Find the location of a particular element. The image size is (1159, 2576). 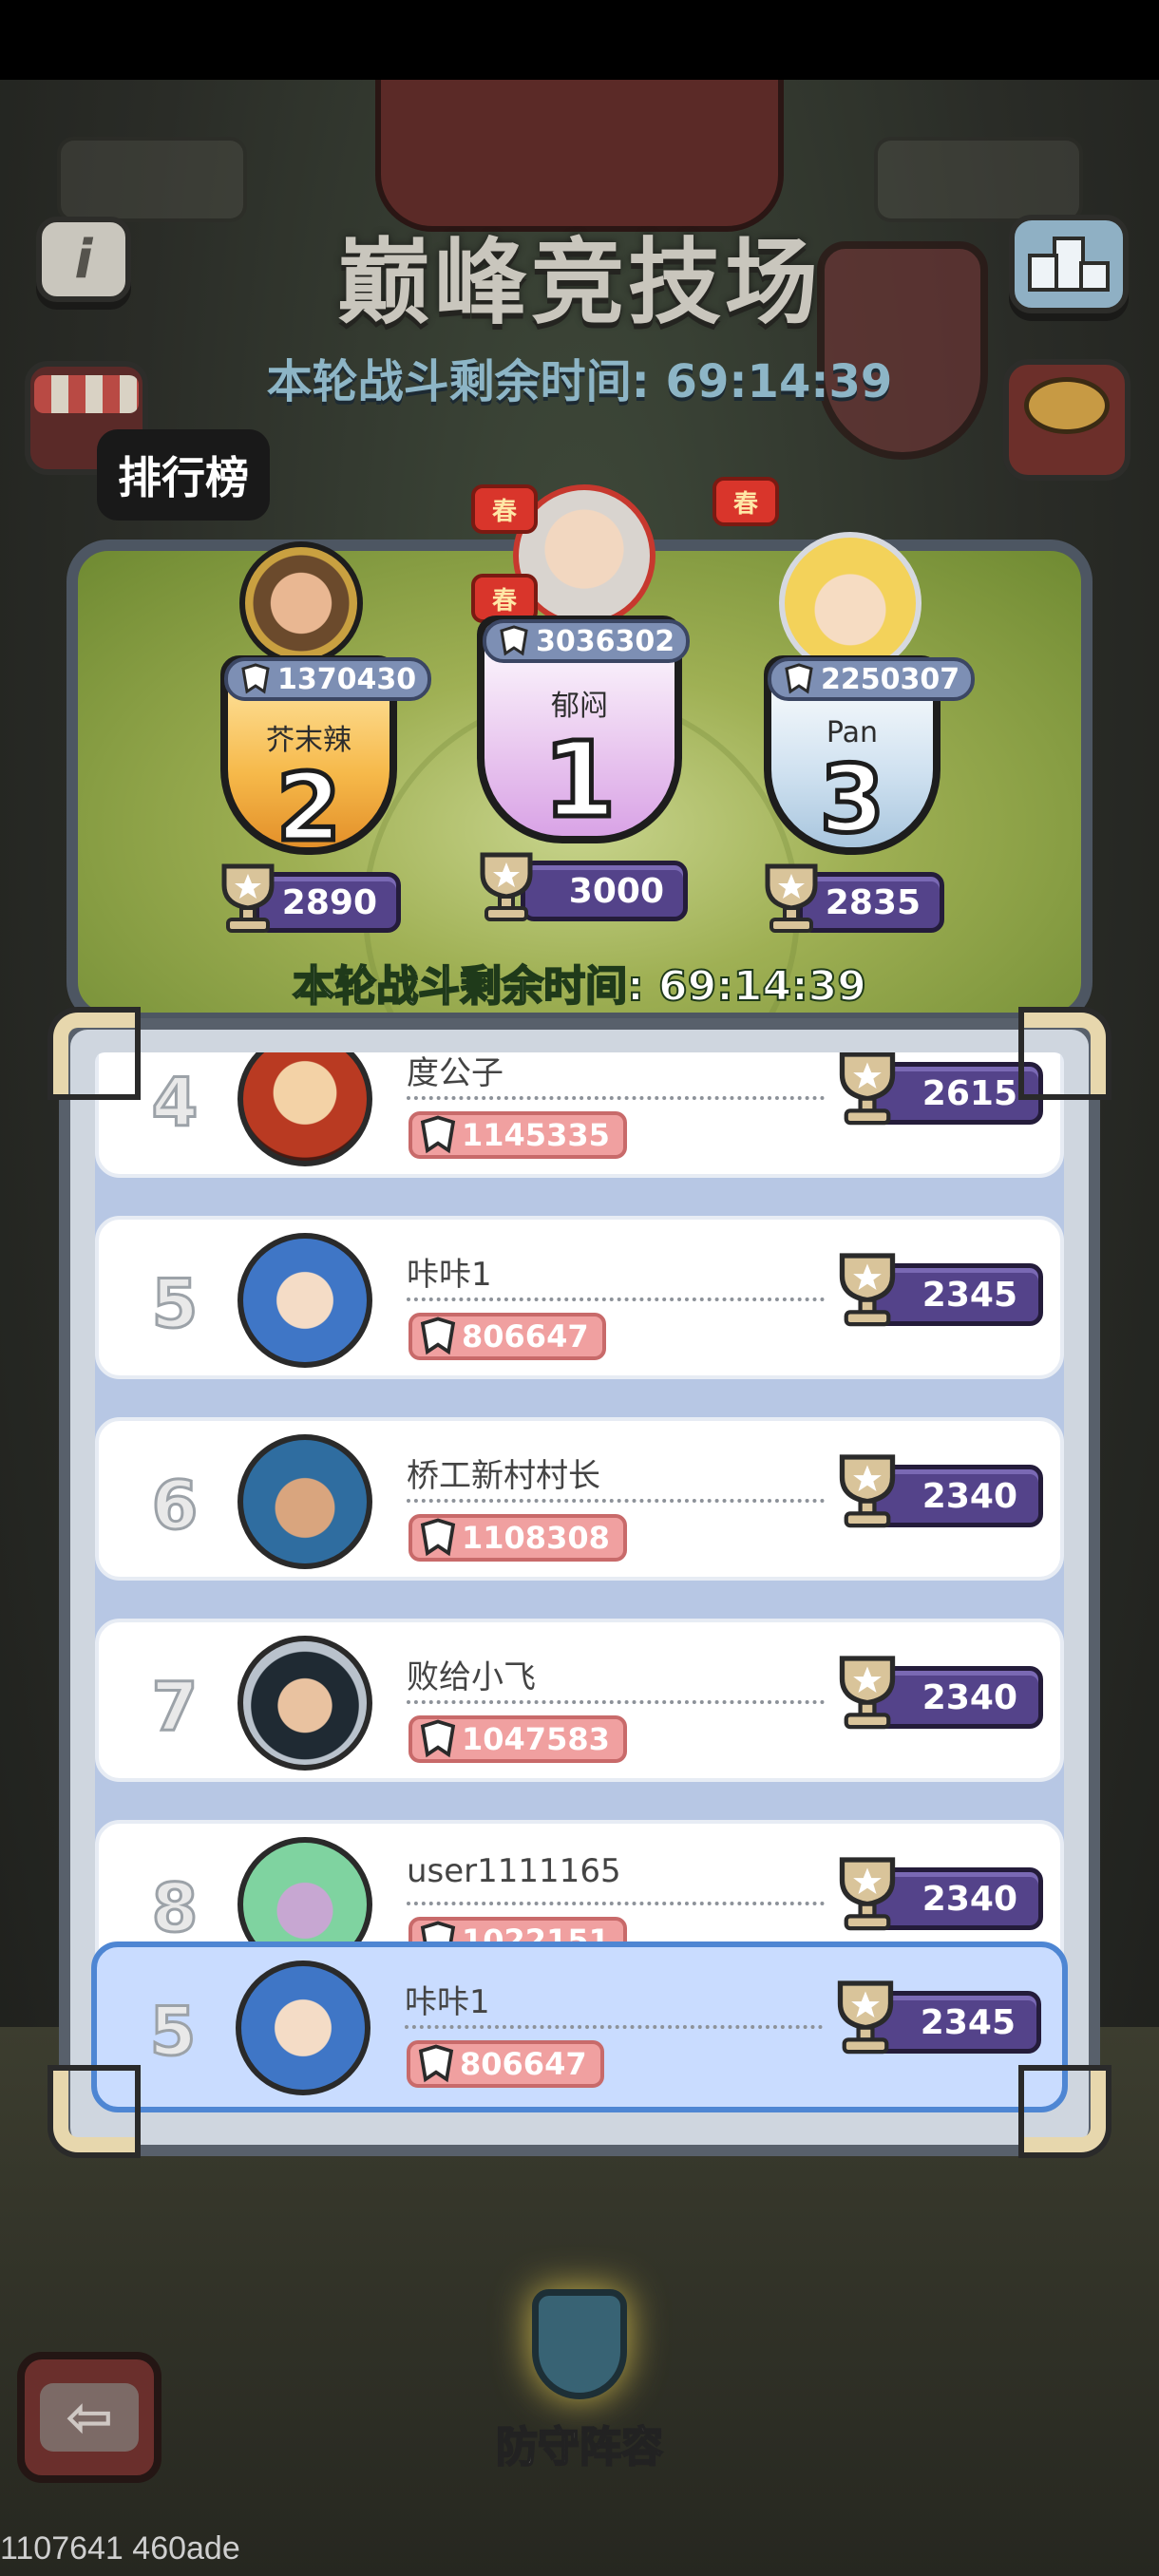

power-value: 1370430 is located at coordinates (347, 679).